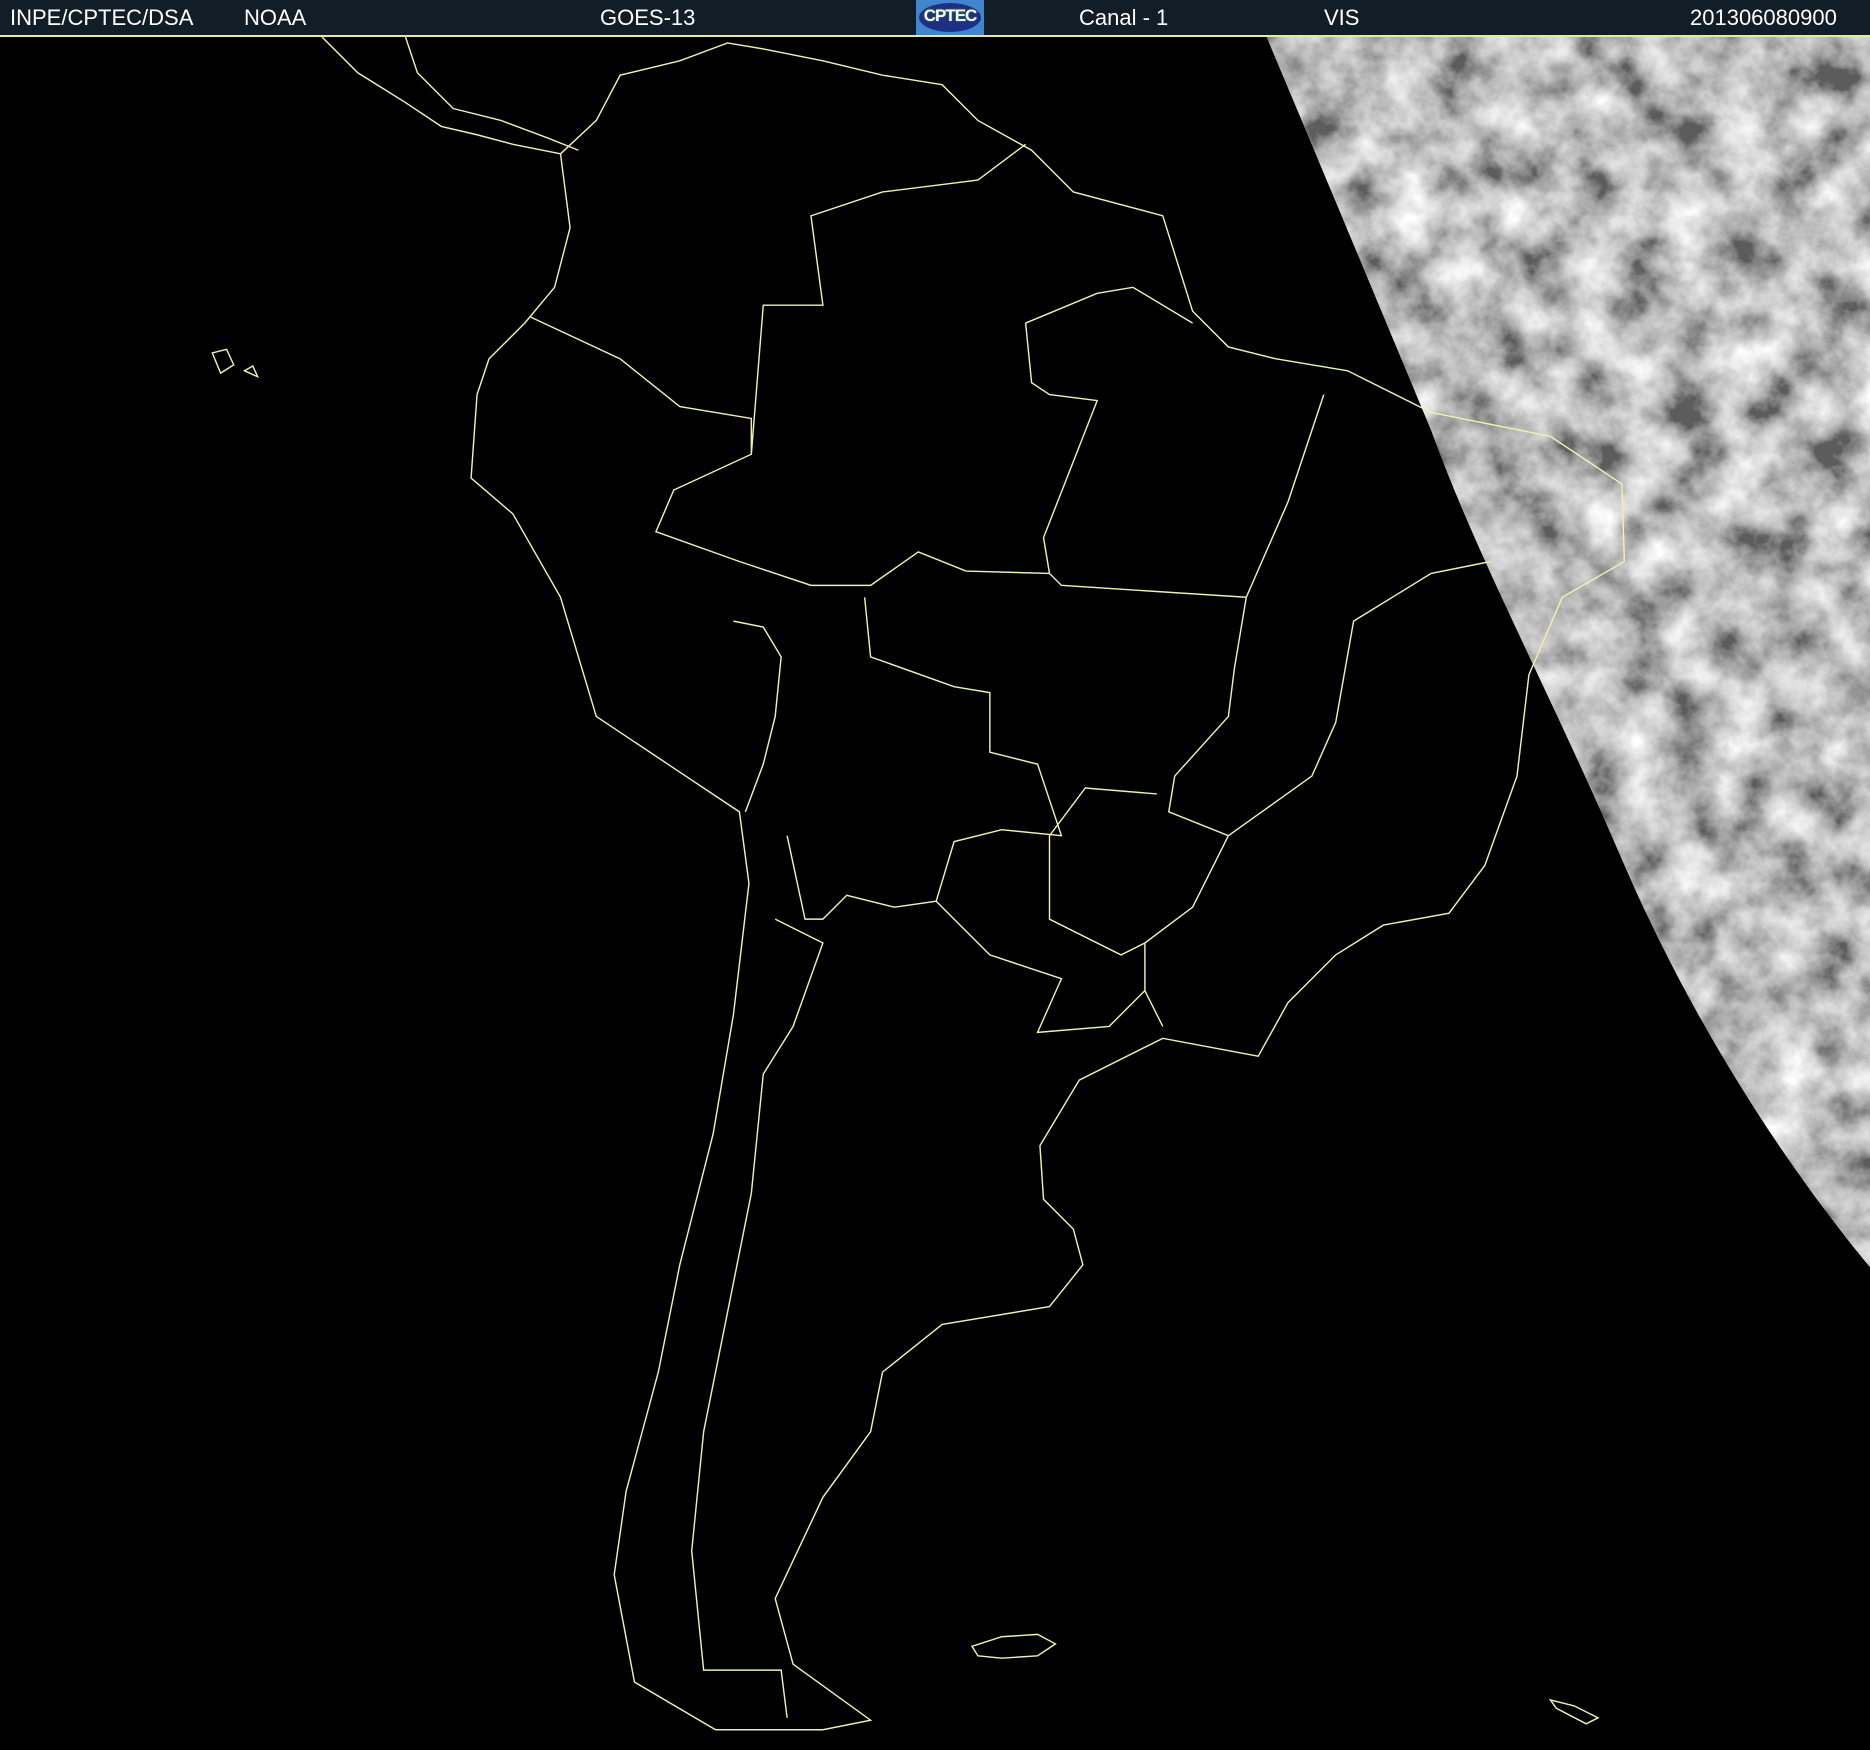 This screenshot has height=1750, width=1870. Describe the element at coordinates (648, 17) in the screenshot. I see `satellite-label: GOES-13` at that location.